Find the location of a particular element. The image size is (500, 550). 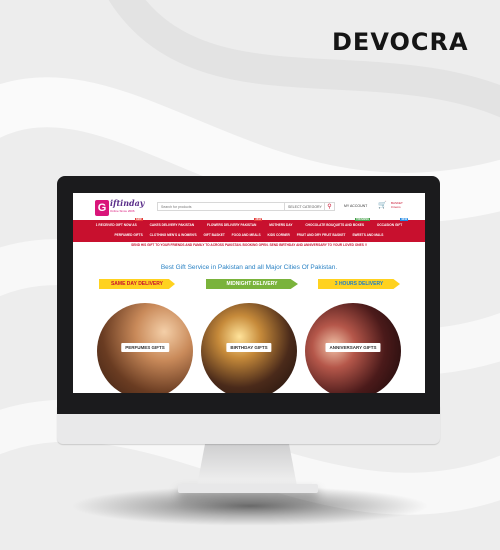

category-label: PERFUMES GIFTS is located at coordinates (145, 347).